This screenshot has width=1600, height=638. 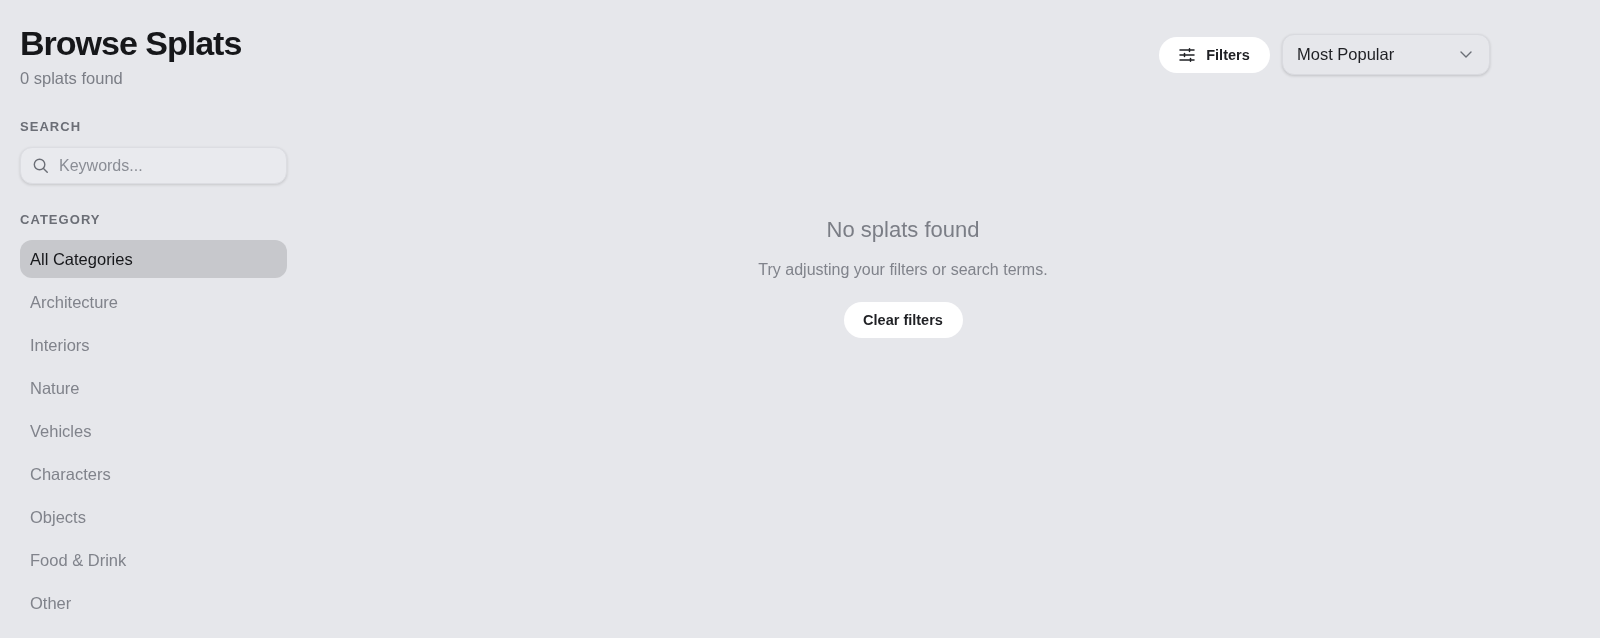 I want to click on sort-dropdown: Most Popular, so click(x=1386, y=54).